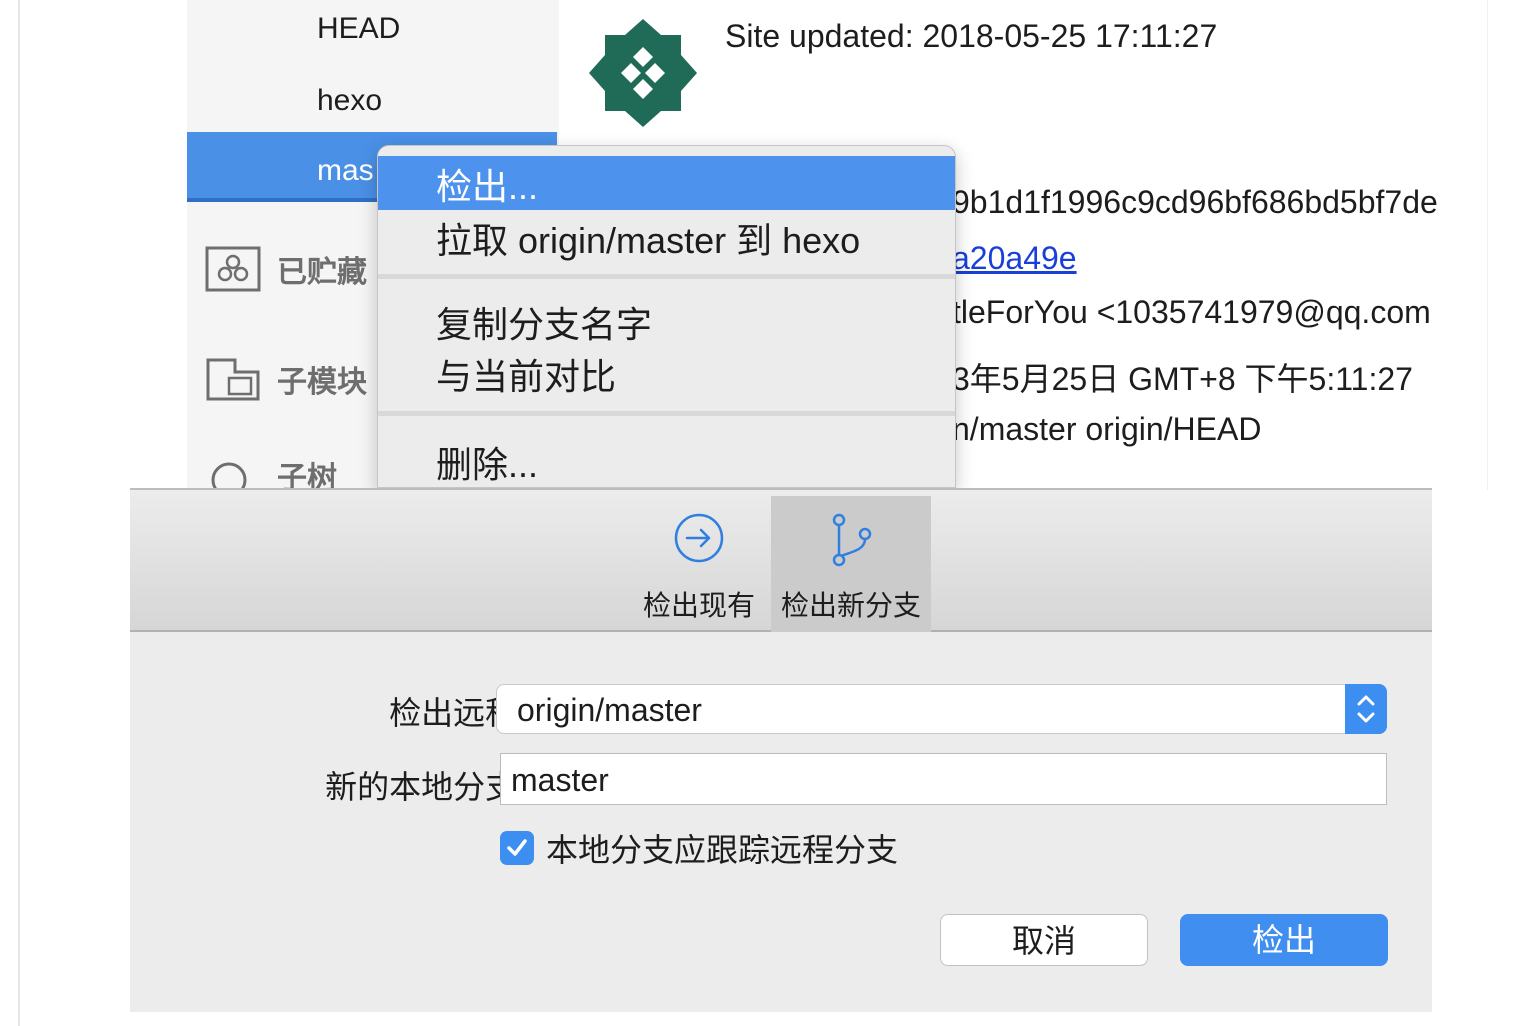 This screenshot has width=1534, height=1026. I want to click on sidebar-section-label: 已贮藏, so click(322, 272).